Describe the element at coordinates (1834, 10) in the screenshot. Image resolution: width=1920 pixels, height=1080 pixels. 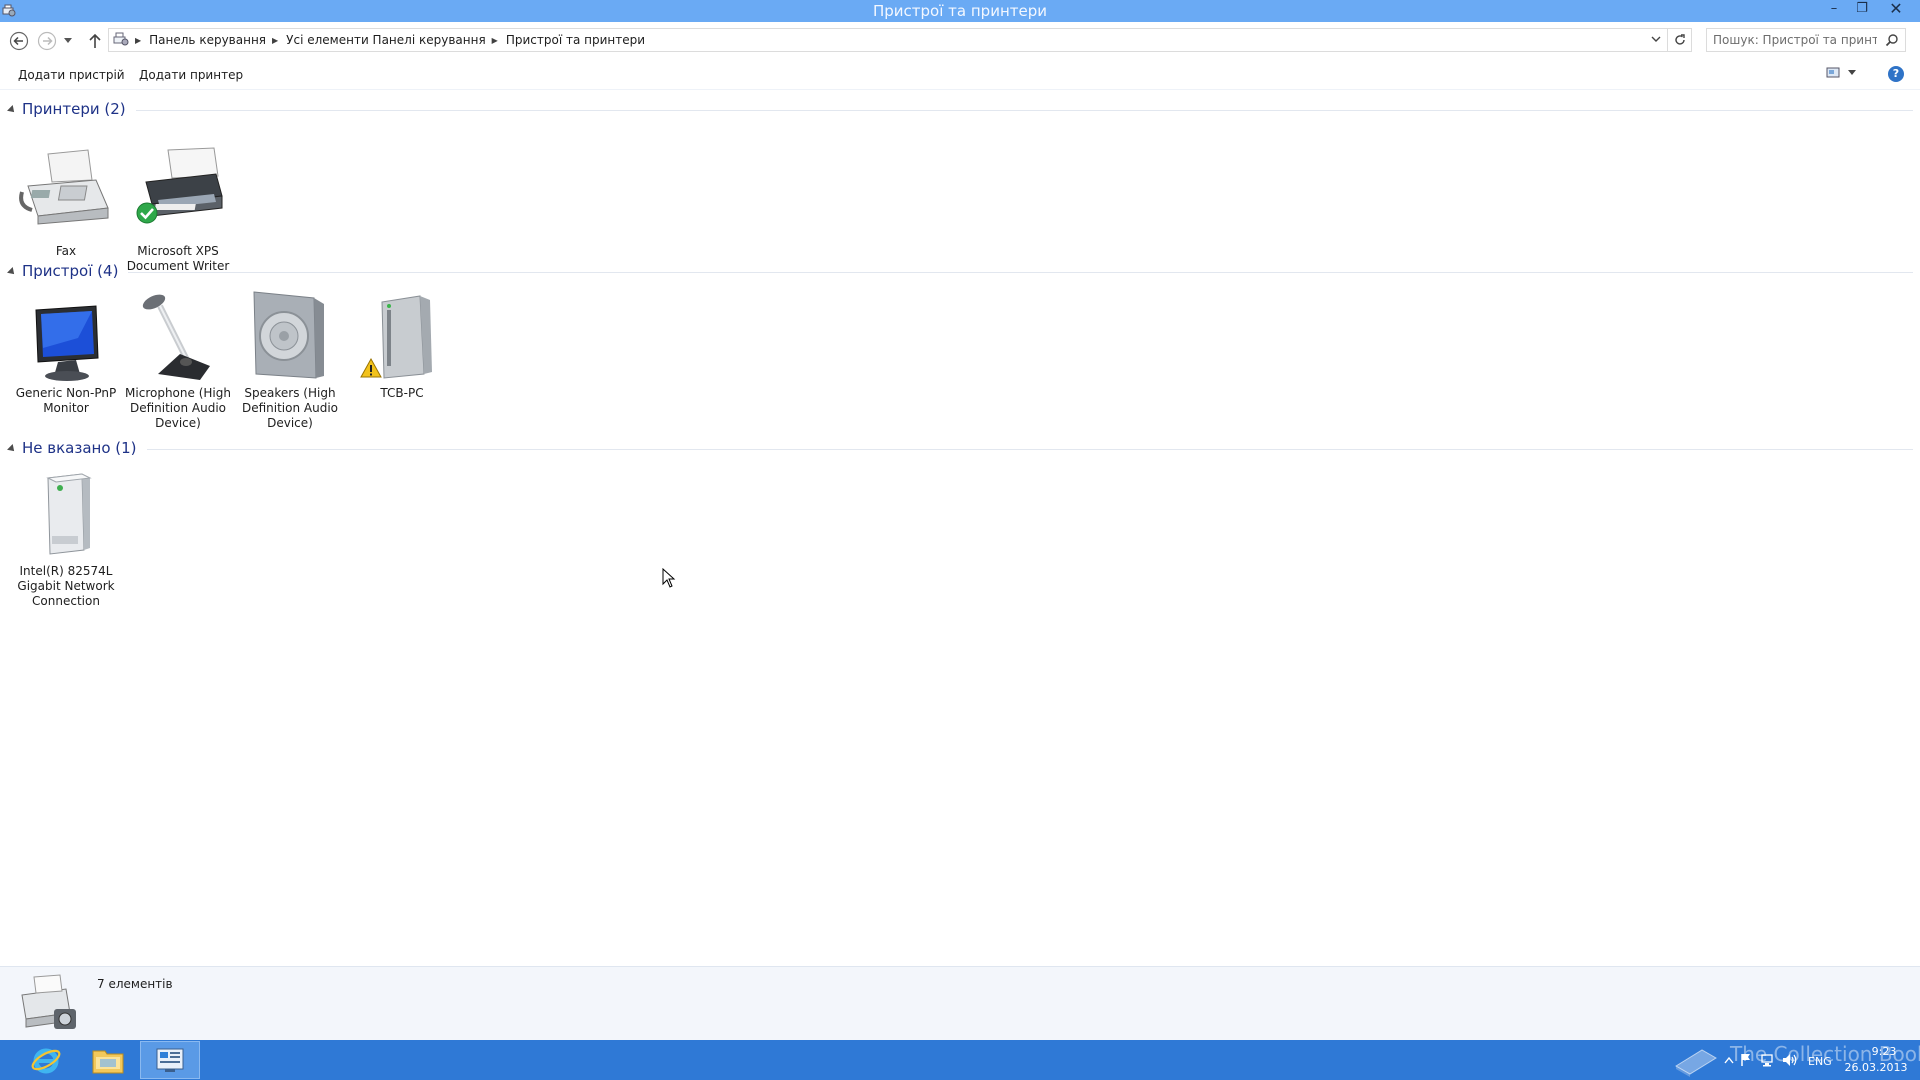
I see `minimize-button: –` at that location.